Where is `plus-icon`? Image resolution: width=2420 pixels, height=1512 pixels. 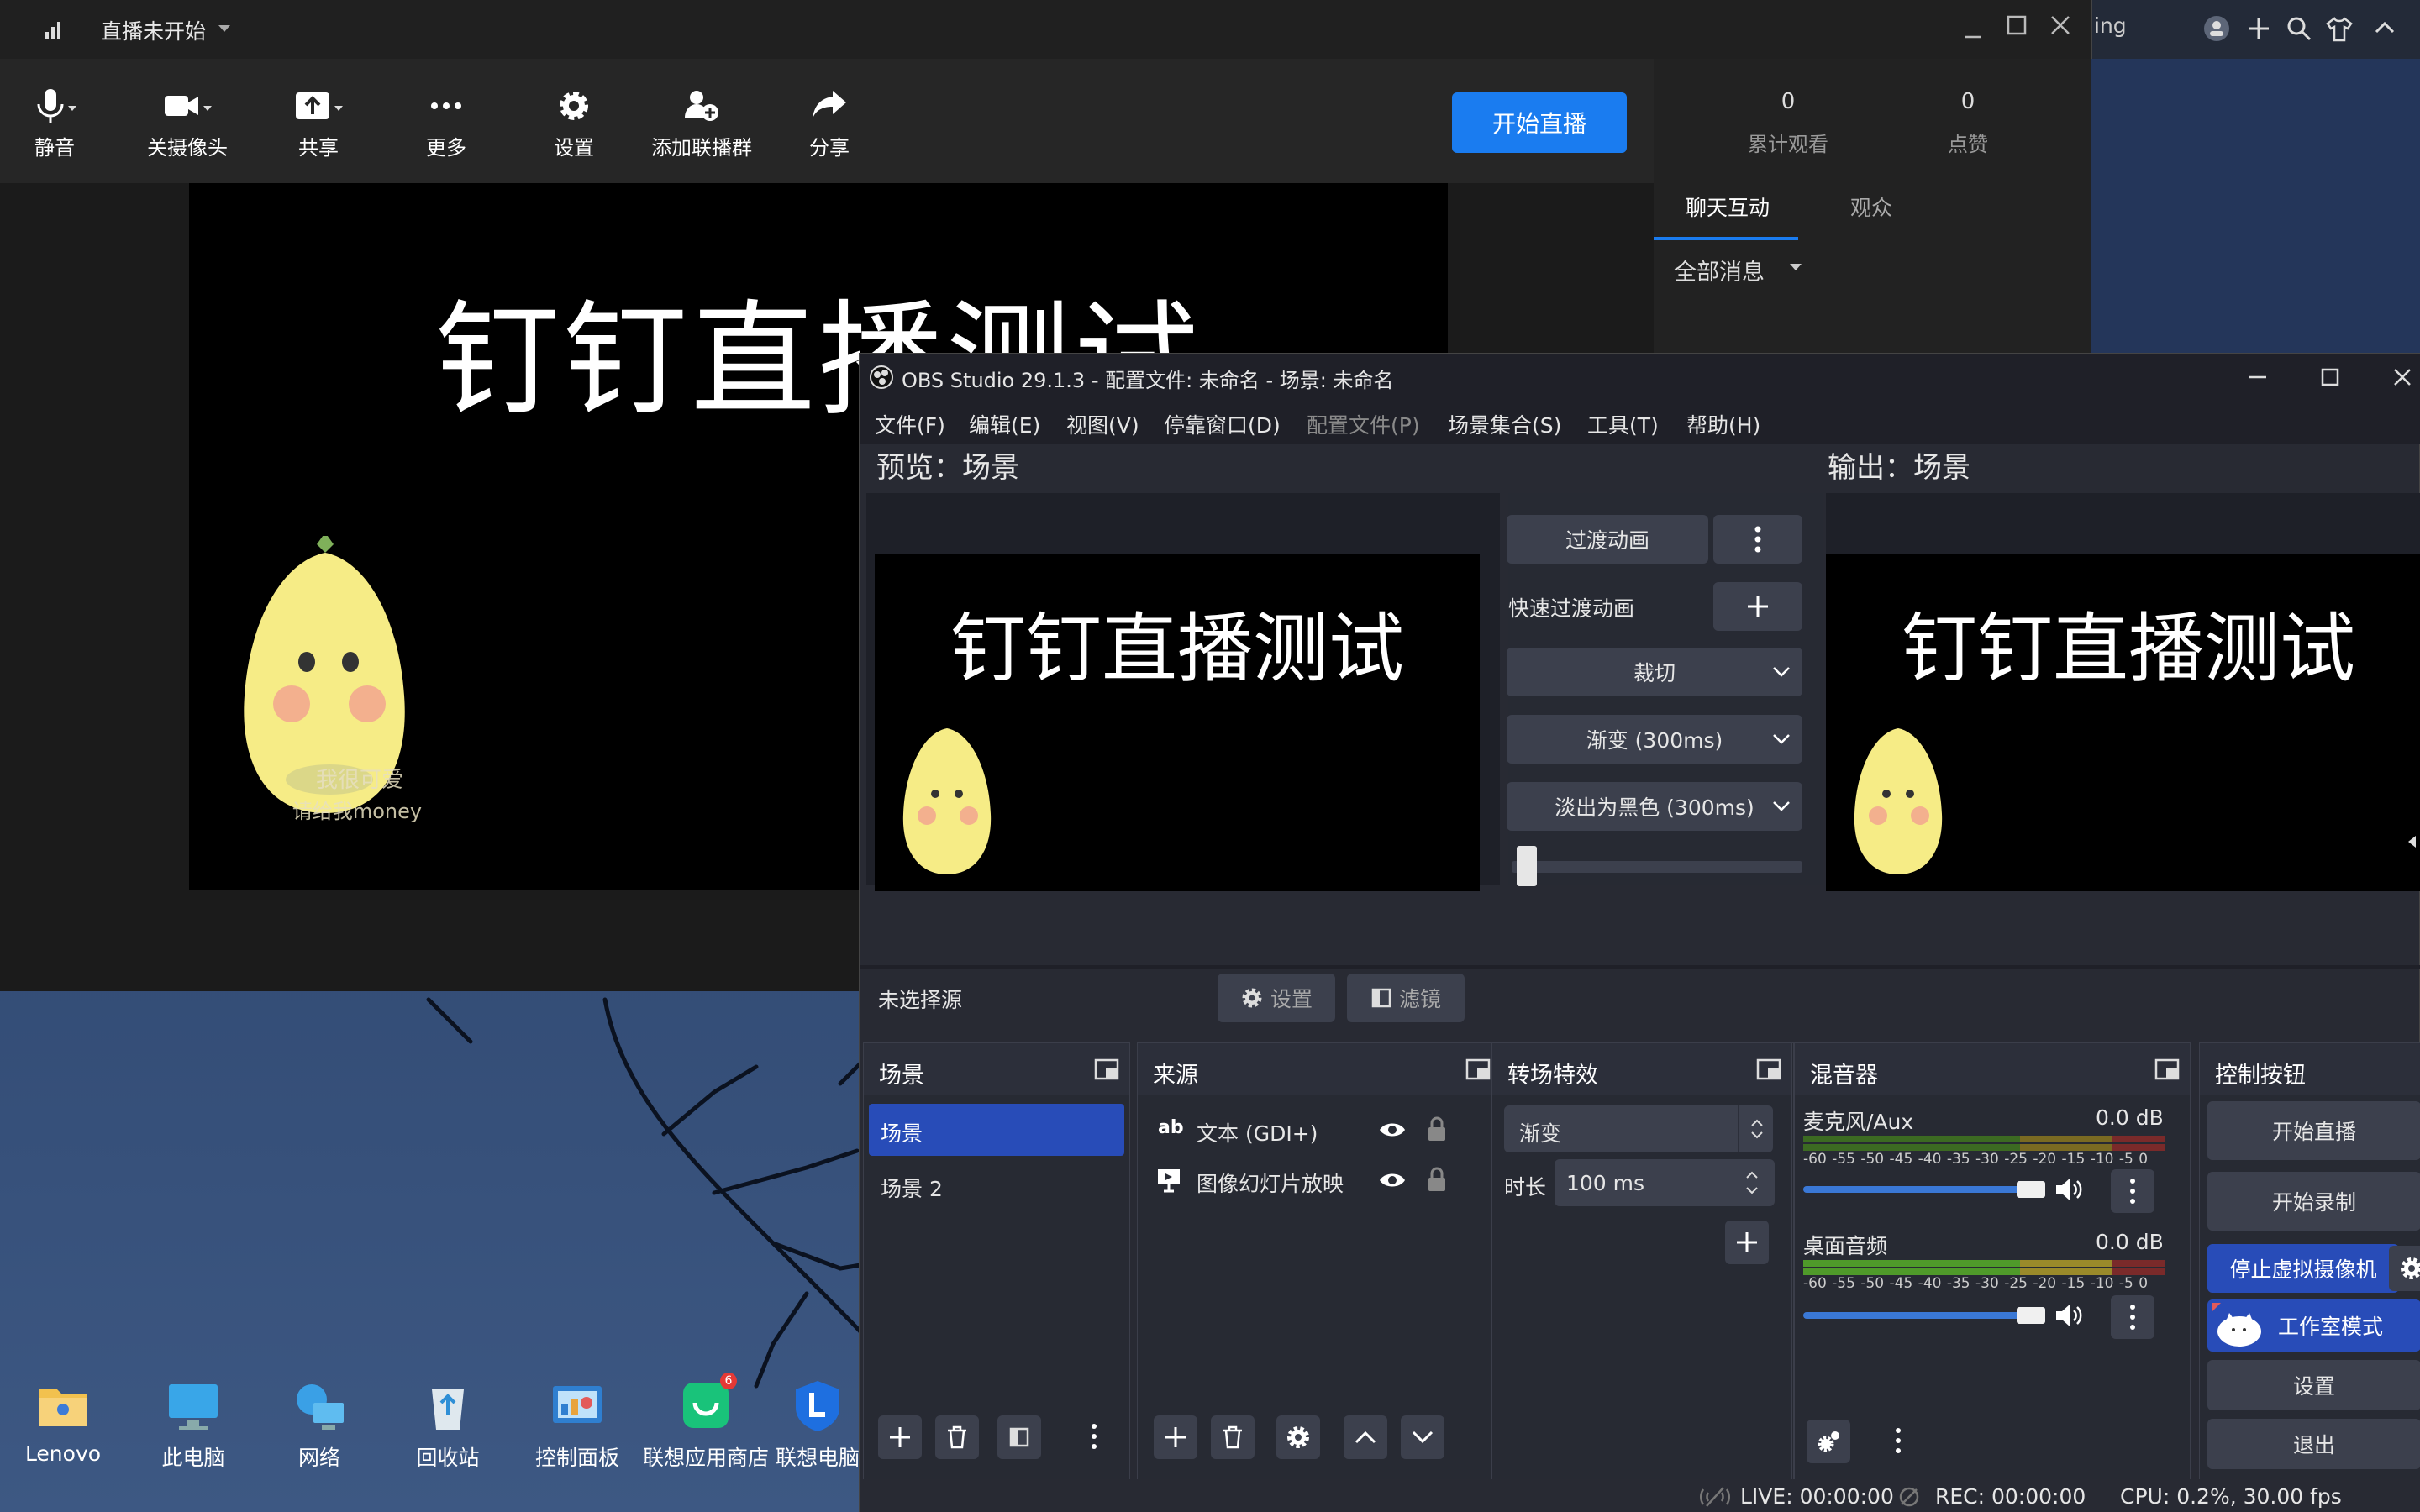 plus-icon is located at coordinates (2258, 28).